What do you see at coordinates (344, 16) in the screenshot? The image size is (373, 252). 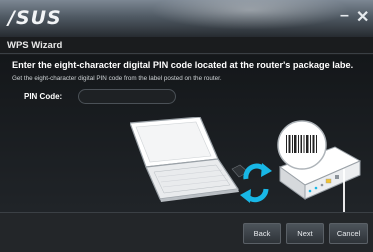 I see `minimize-button: –` at bounding box center [344, 16].